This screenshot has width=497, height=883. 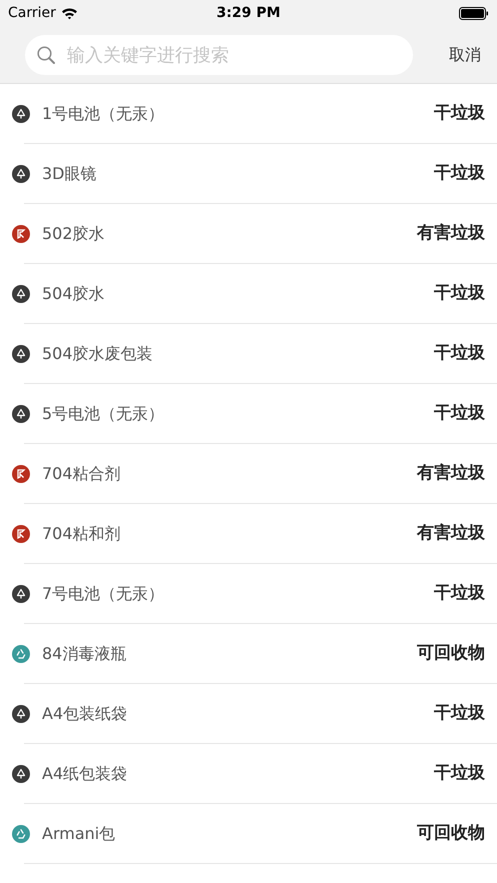 What do you see at coordinates (103, 114) in the screenshot?
I see `item-name: 1号电池（无汞）` at bounding box center [103, 114].